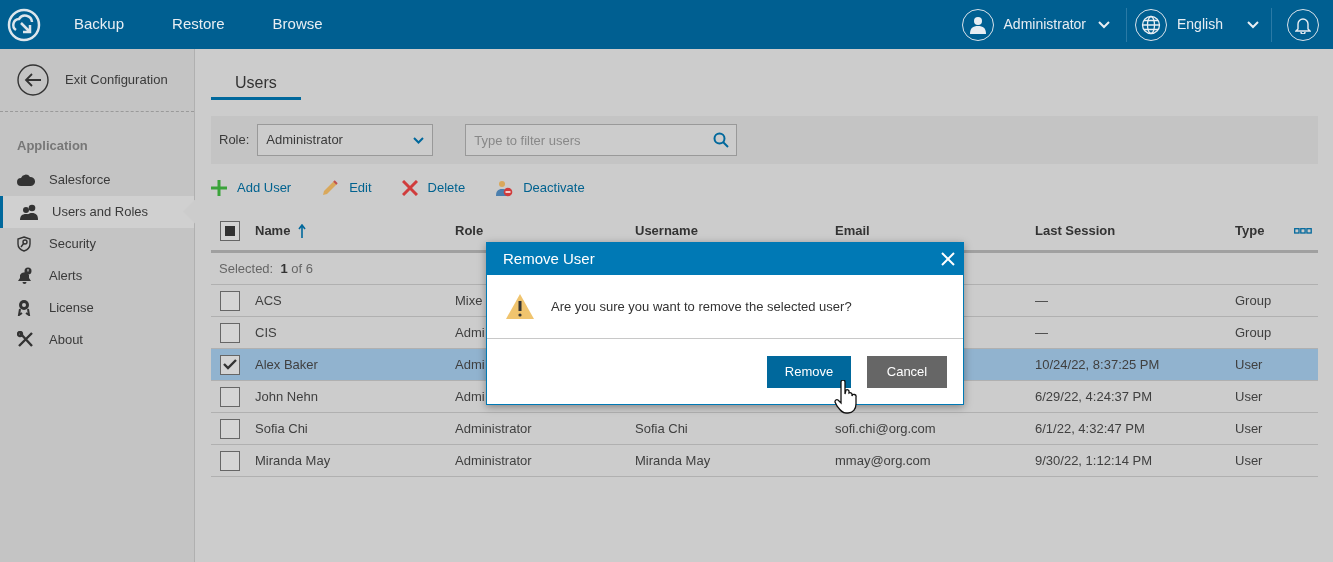  Describe the element at coordinates (234, 140) in the screenshot. I see `role-label: Role:` at that location.